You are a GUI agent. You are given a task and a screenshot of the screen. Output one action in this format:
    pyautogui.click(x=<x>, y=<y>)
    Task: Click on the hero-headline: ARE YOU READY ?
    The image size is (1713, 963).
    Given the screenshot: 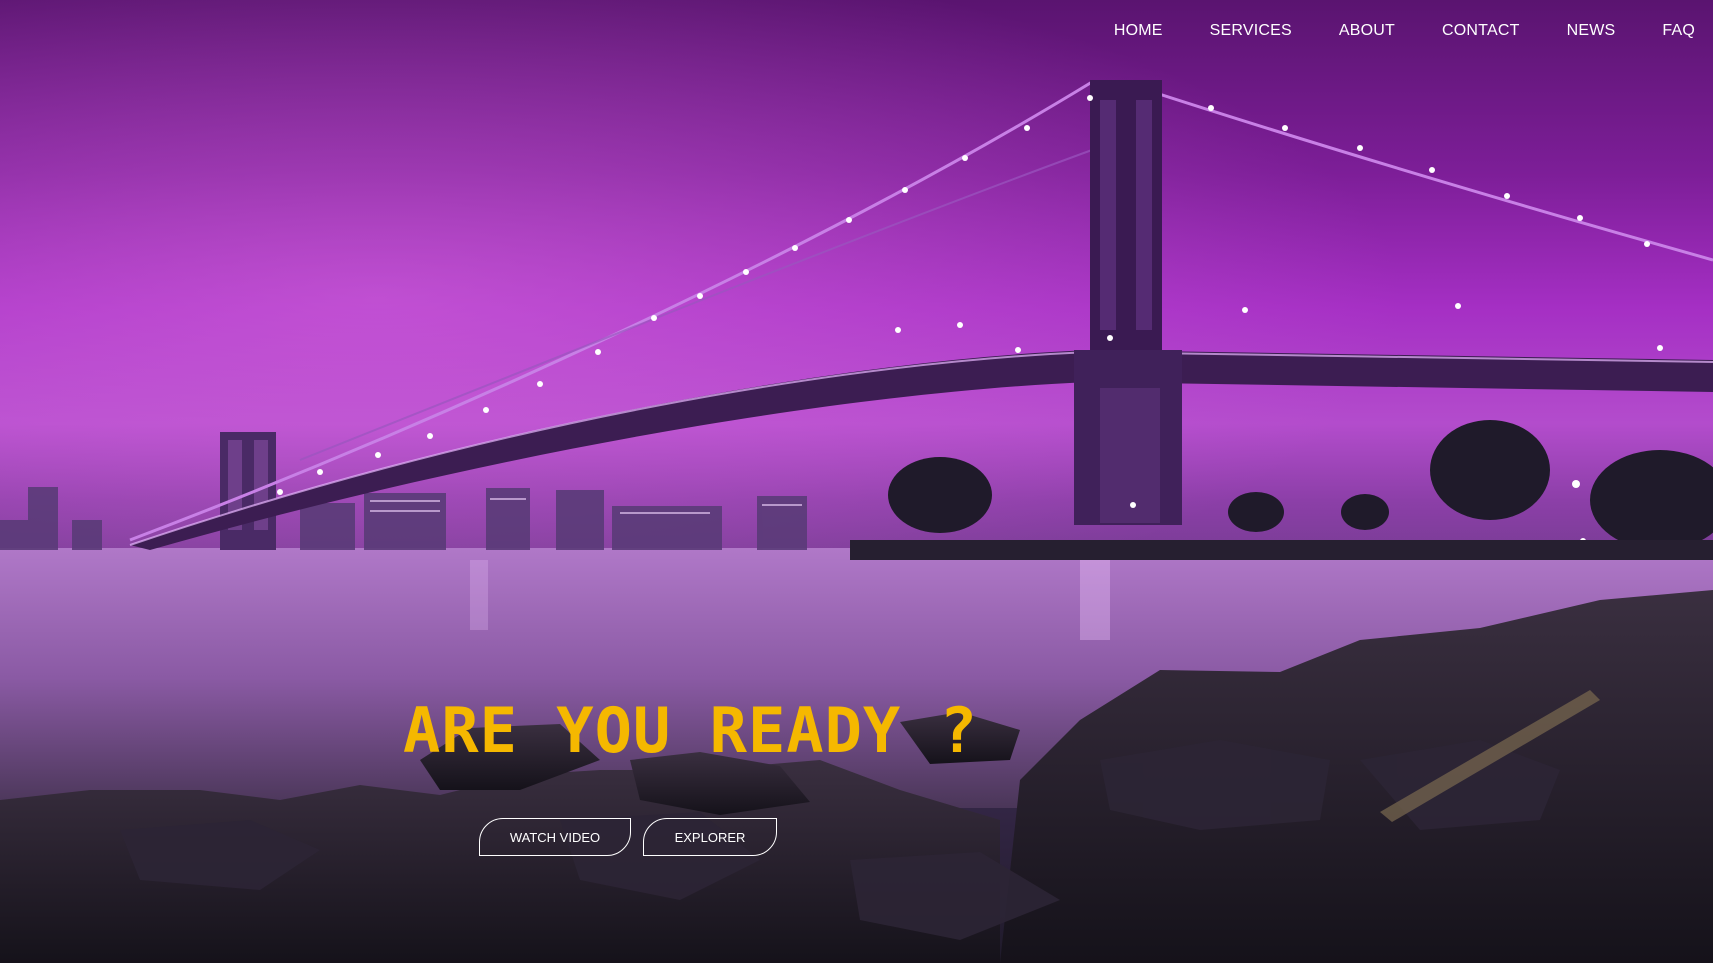 What is the action you would take?
    pyautogui.click(x=690, y=730)
    